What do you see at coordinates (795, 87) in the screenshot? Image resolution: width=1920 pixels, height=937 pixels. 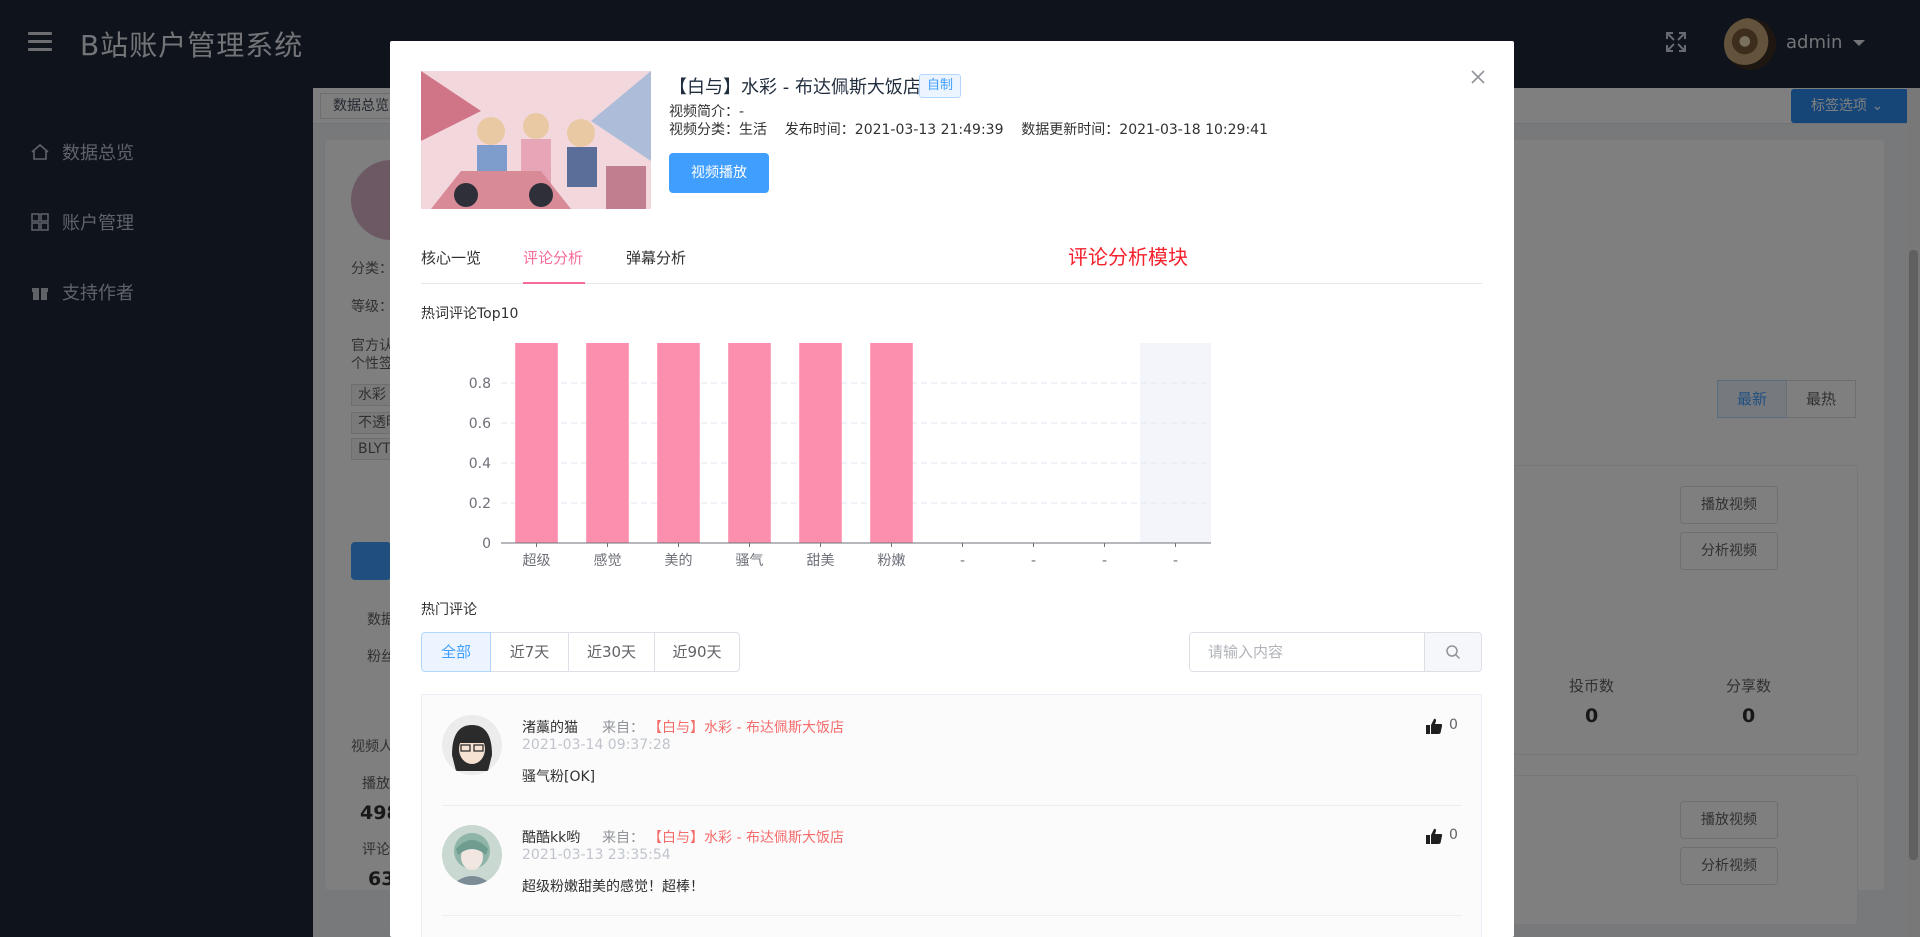 I see `video-title: 【白与】水彩 - 布达佩斯大饭店` at bounding box center [795, 87].